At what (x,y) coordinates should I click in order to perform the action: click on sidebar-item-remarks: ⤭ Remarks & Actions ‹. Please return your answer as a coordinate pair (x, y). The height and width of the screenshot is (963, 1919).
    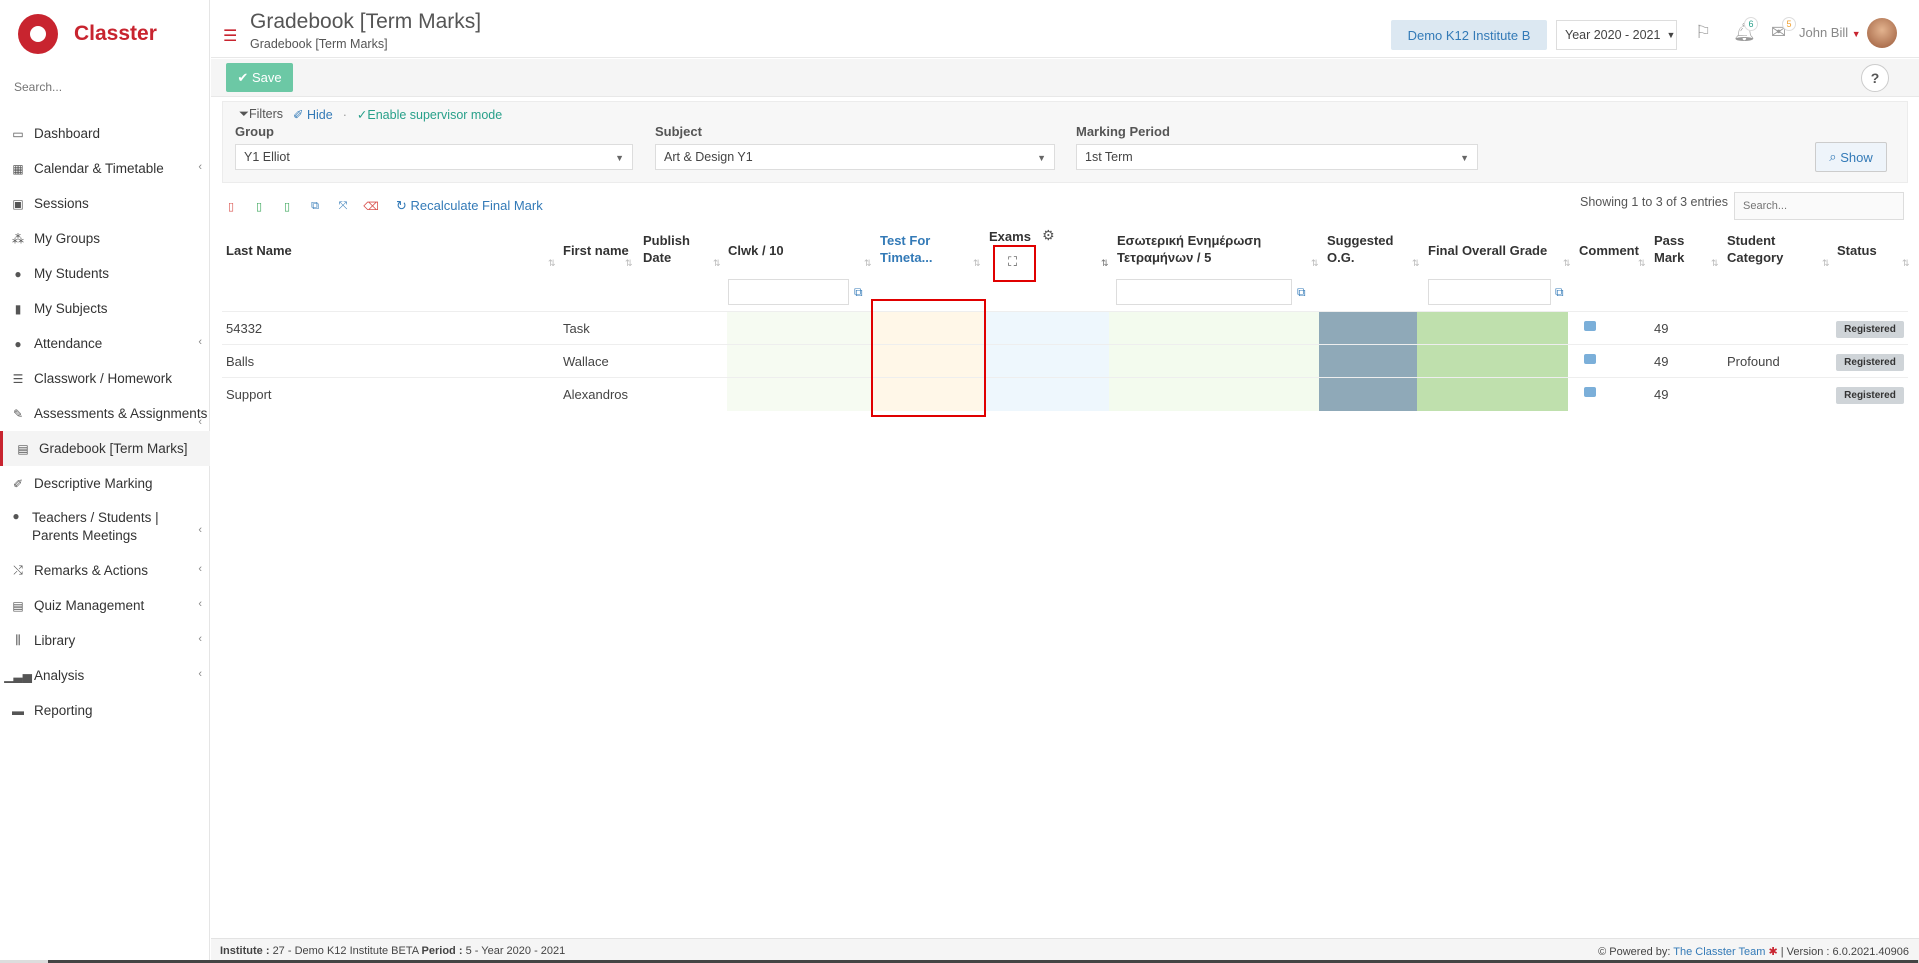
    Looking at the image, I should click on (105, 570).